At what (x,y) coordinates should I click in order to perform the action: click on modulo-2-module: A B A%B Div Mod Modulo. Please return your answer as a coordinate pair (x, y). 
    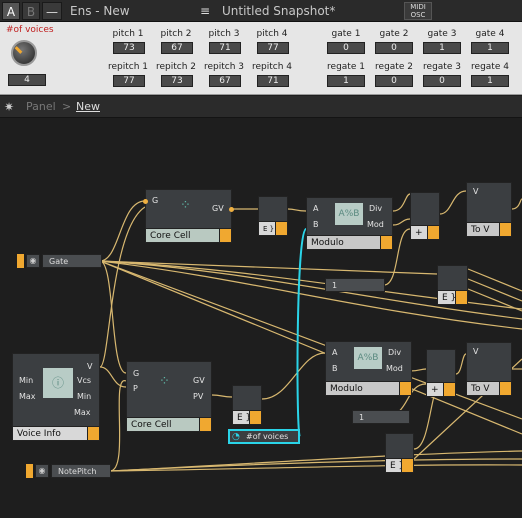
    Looking at the image, I should click on (368, 368).